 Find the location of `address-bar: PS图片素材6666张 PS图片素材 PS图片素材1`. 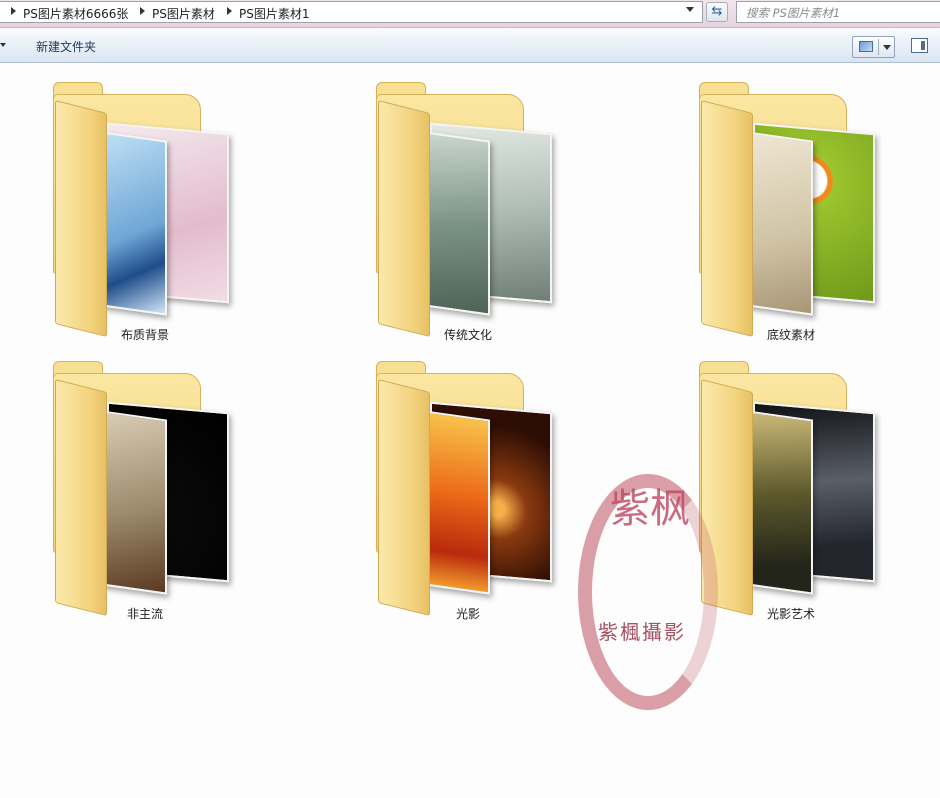

address-bar: PS图片素材6666张 PS图片素材 PS图片素材1 is located at coordinates (351, 12).